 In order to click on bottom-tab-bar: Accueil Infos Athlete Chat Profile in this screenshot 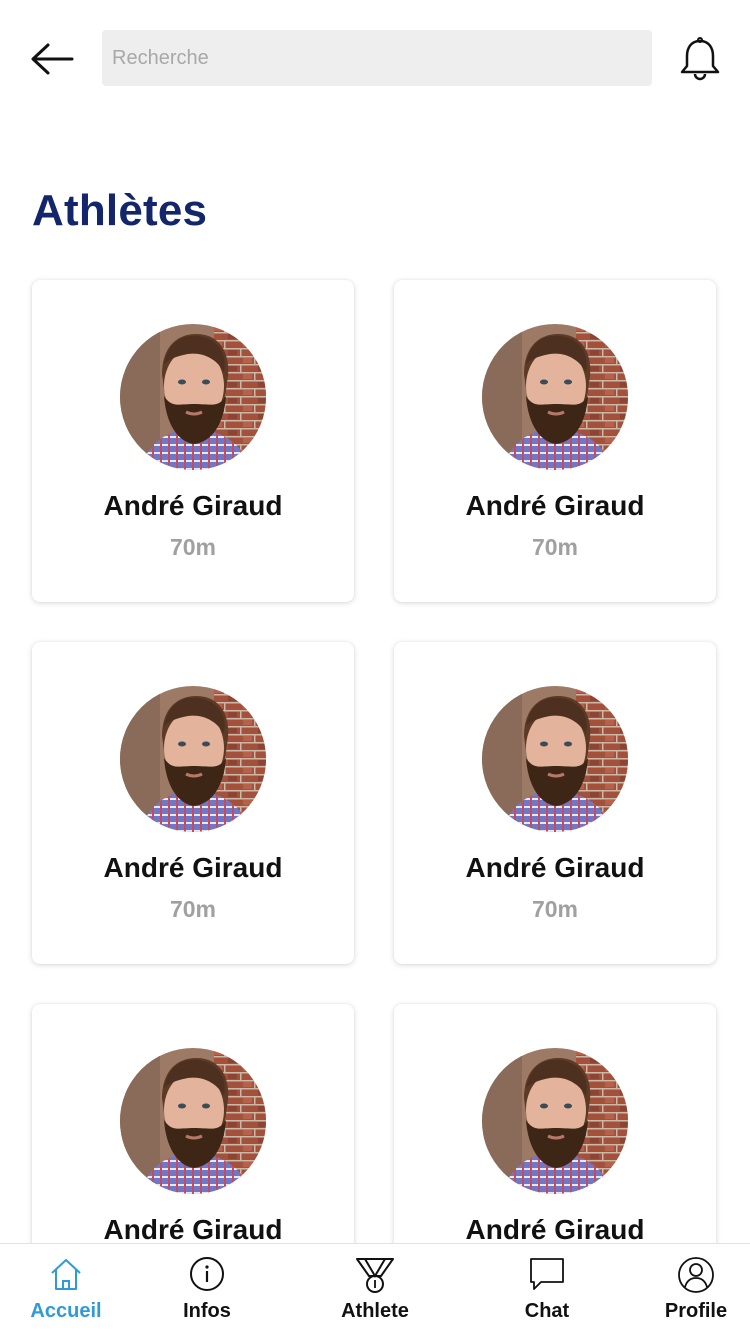, I will do `click(375, 1289)`.